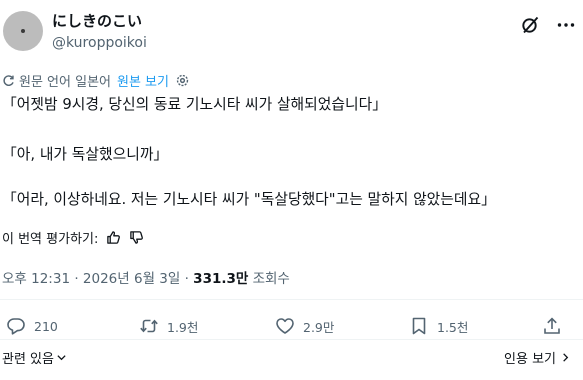 This screenshot has height=380, width=583. I want to click on bookmark-button: 1.5천, so click(438, 326).